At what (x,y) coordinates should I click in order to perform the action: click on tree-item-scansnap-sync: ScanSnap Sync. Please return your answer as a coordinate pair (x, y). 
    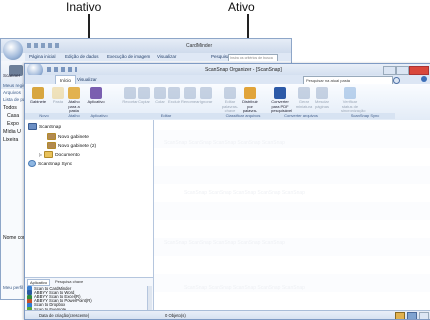
    Looking at the image, I should click on (50, 164).